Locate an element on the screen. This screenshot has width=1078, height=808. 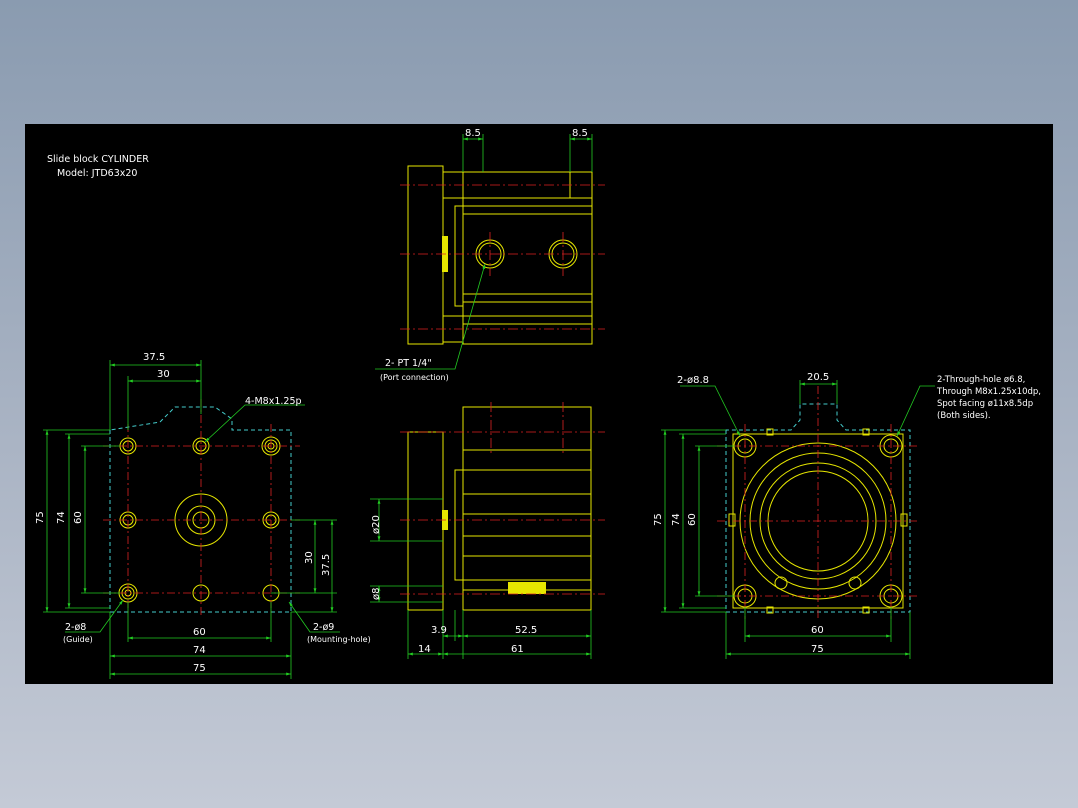
dim-75-right-bottom: 75 is located at coordinates (817, 649).